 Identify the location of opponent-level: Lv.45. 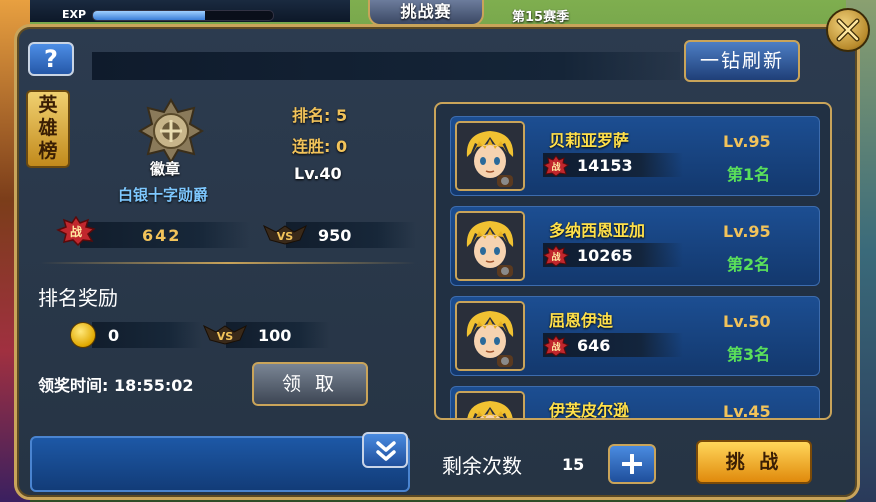
(747, 411).